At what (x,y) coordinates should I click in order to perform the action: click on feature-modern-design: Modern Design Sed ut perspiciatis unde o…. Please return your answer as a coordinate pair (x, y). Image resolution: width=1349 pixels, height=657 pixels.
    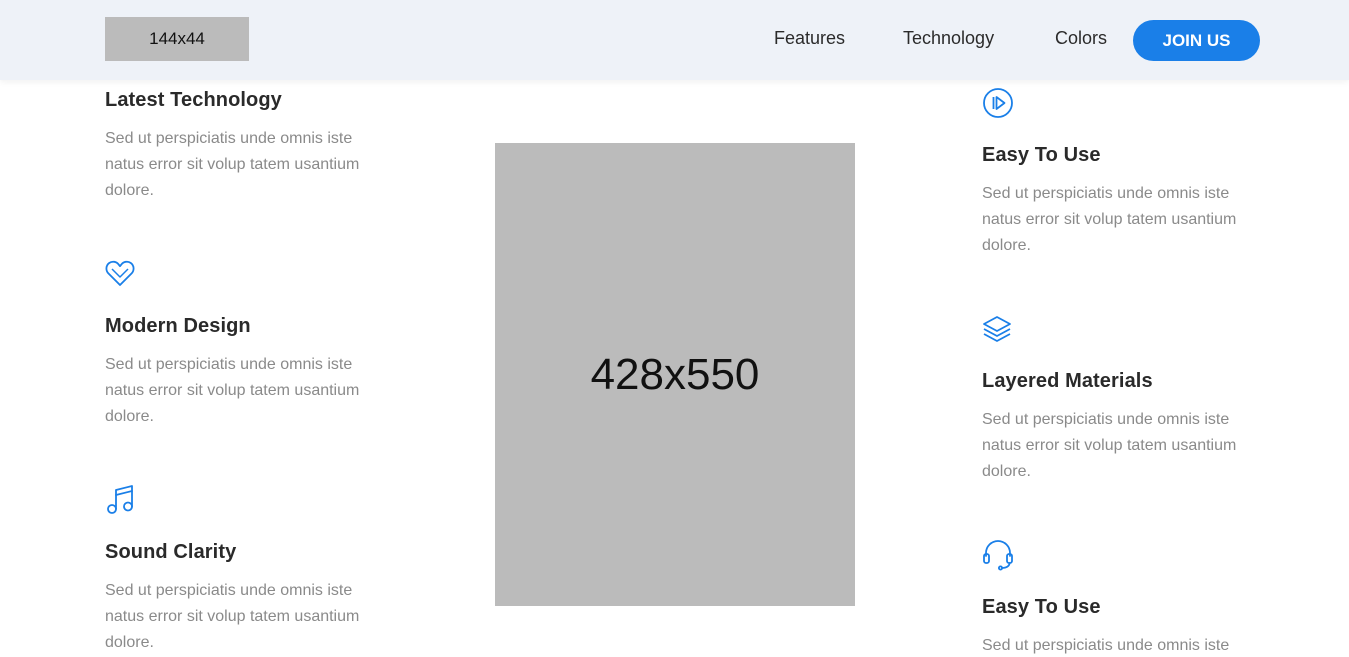
    Looking at the image, I should click on (250, 348).